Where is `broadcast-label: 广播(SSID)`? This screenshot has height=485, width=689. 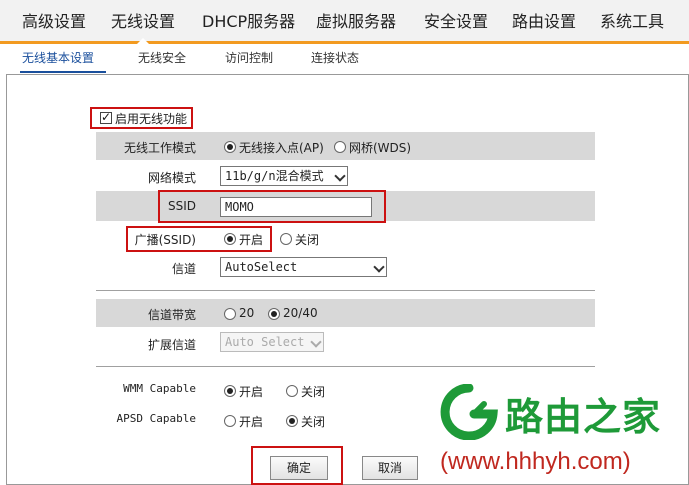 broadcast-label: 广播(SSID) is located at coordinates (165, 240).